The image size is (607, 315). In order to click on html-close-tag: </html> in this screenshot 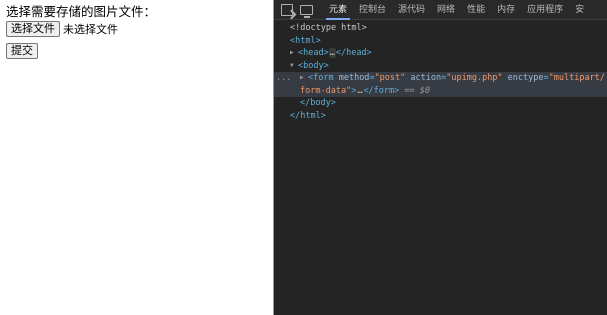, I will do `click(308, 115)`.